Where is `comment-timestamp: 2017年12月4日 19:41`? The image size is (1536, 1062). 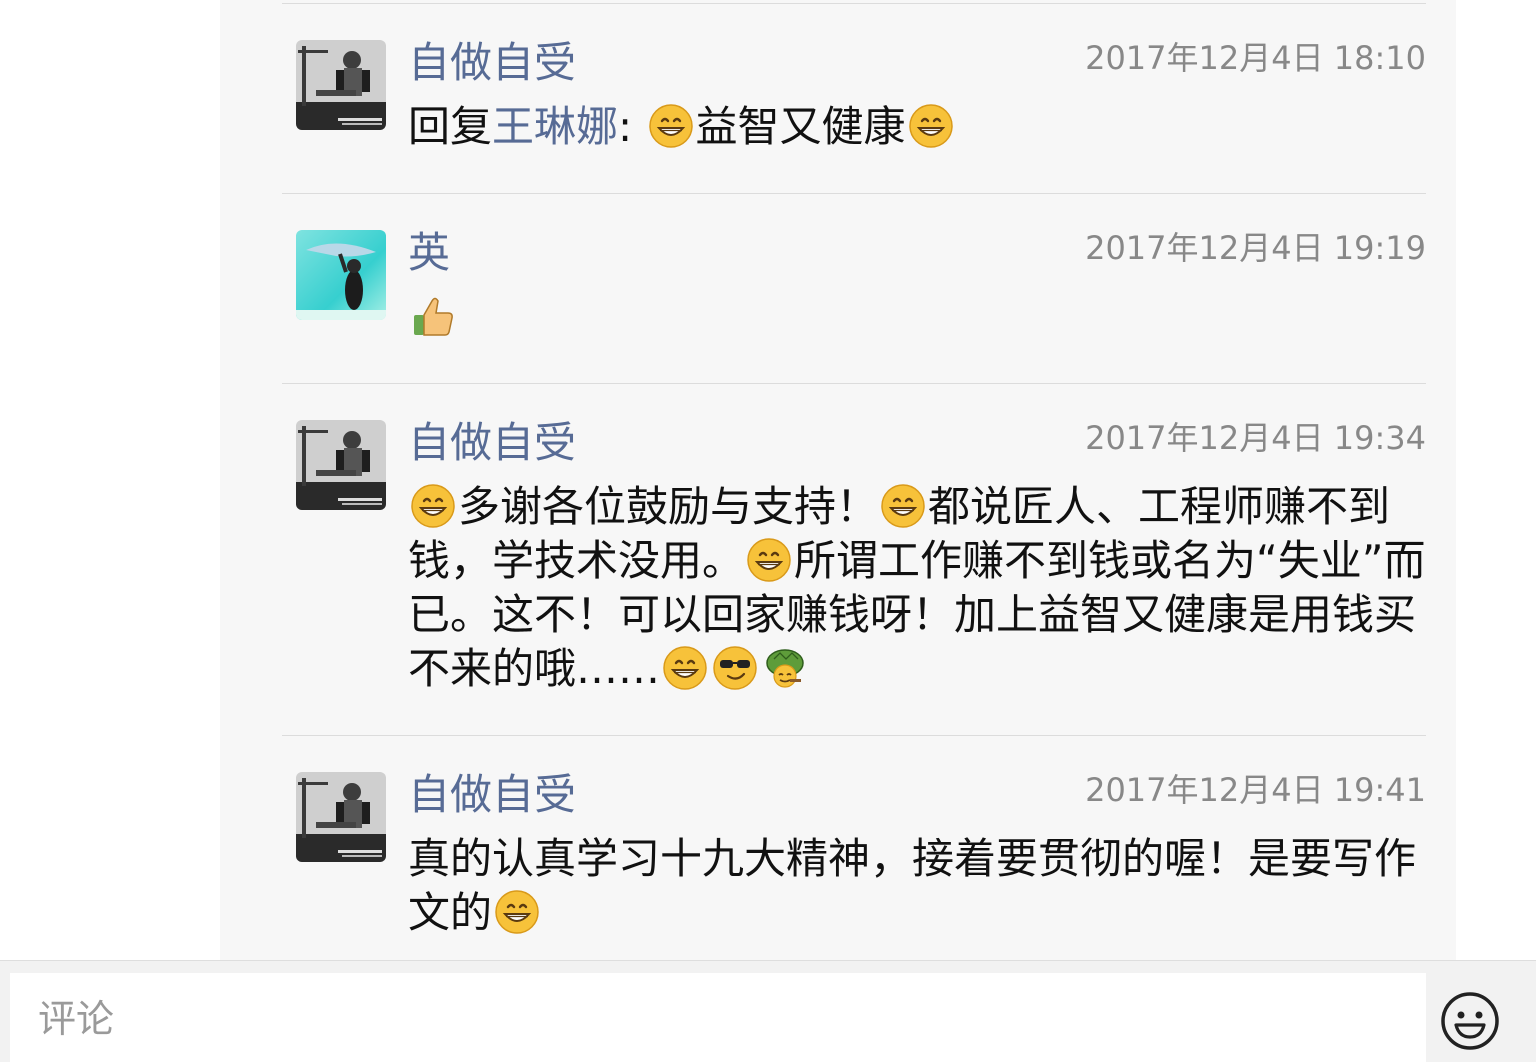 comment-timestamp: 2017年12月4日 19:41 is located at coordinates (1255, 790).